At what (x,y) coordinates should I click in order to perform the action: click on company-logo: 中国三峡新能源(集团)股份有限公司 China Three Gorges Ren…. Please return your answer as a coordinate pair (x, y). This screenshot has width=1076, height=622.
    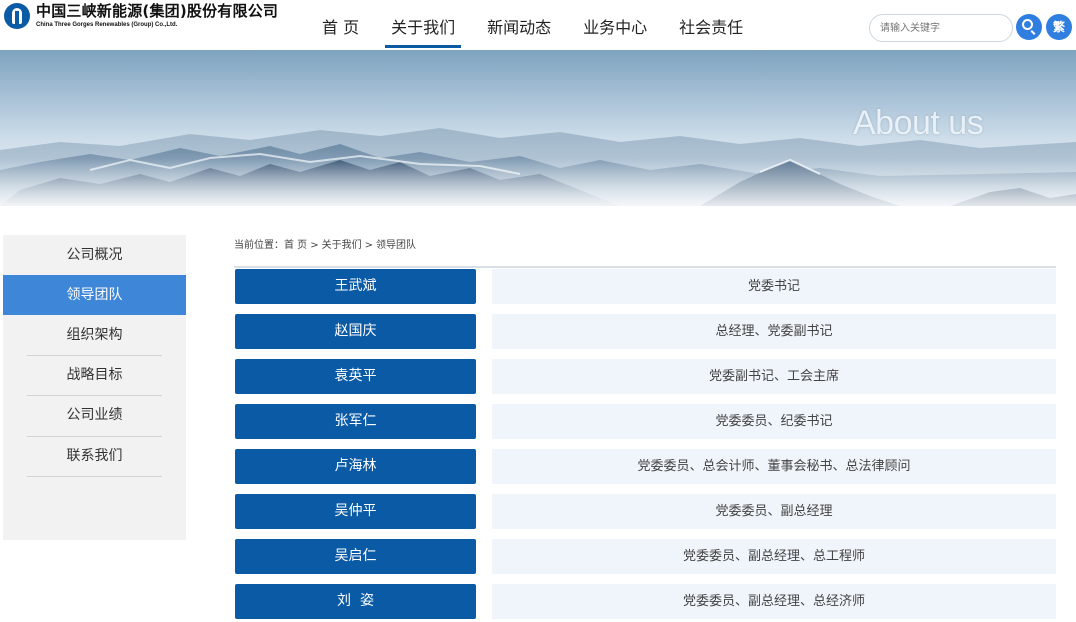
    Looking at the image, I should click on (141, 16).